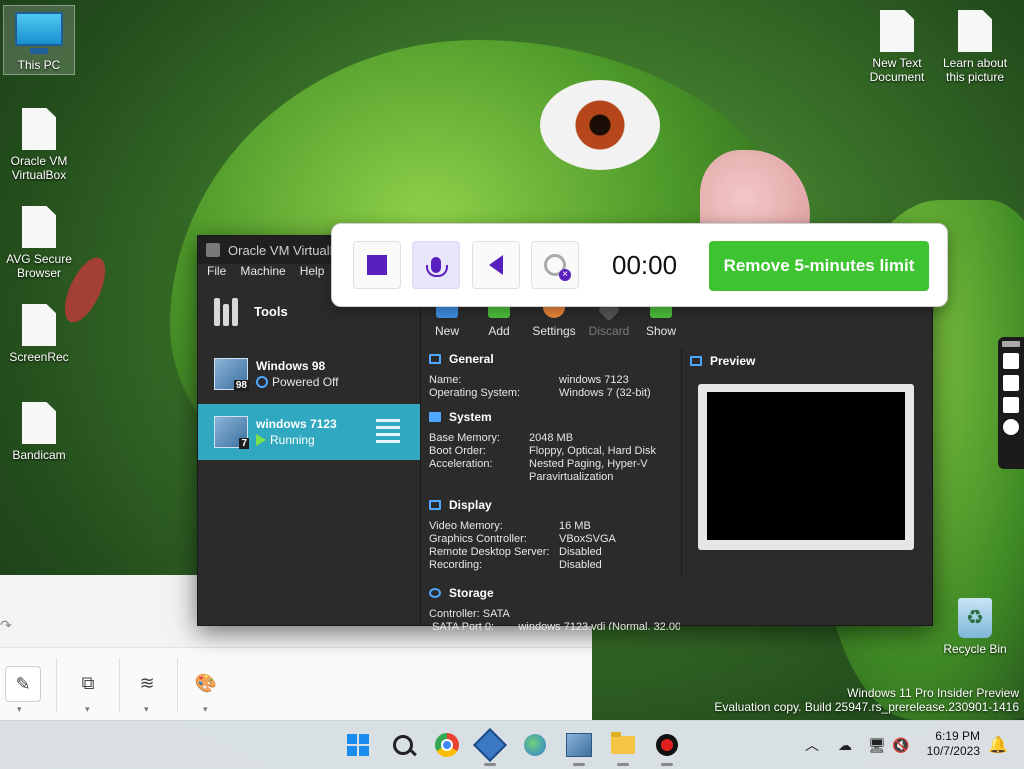 This screenshot has height=769, width=1024. What do you see at coordinates (435, 505) in the screenshot?
I see `display-icon` at bounding box center [435, 505].